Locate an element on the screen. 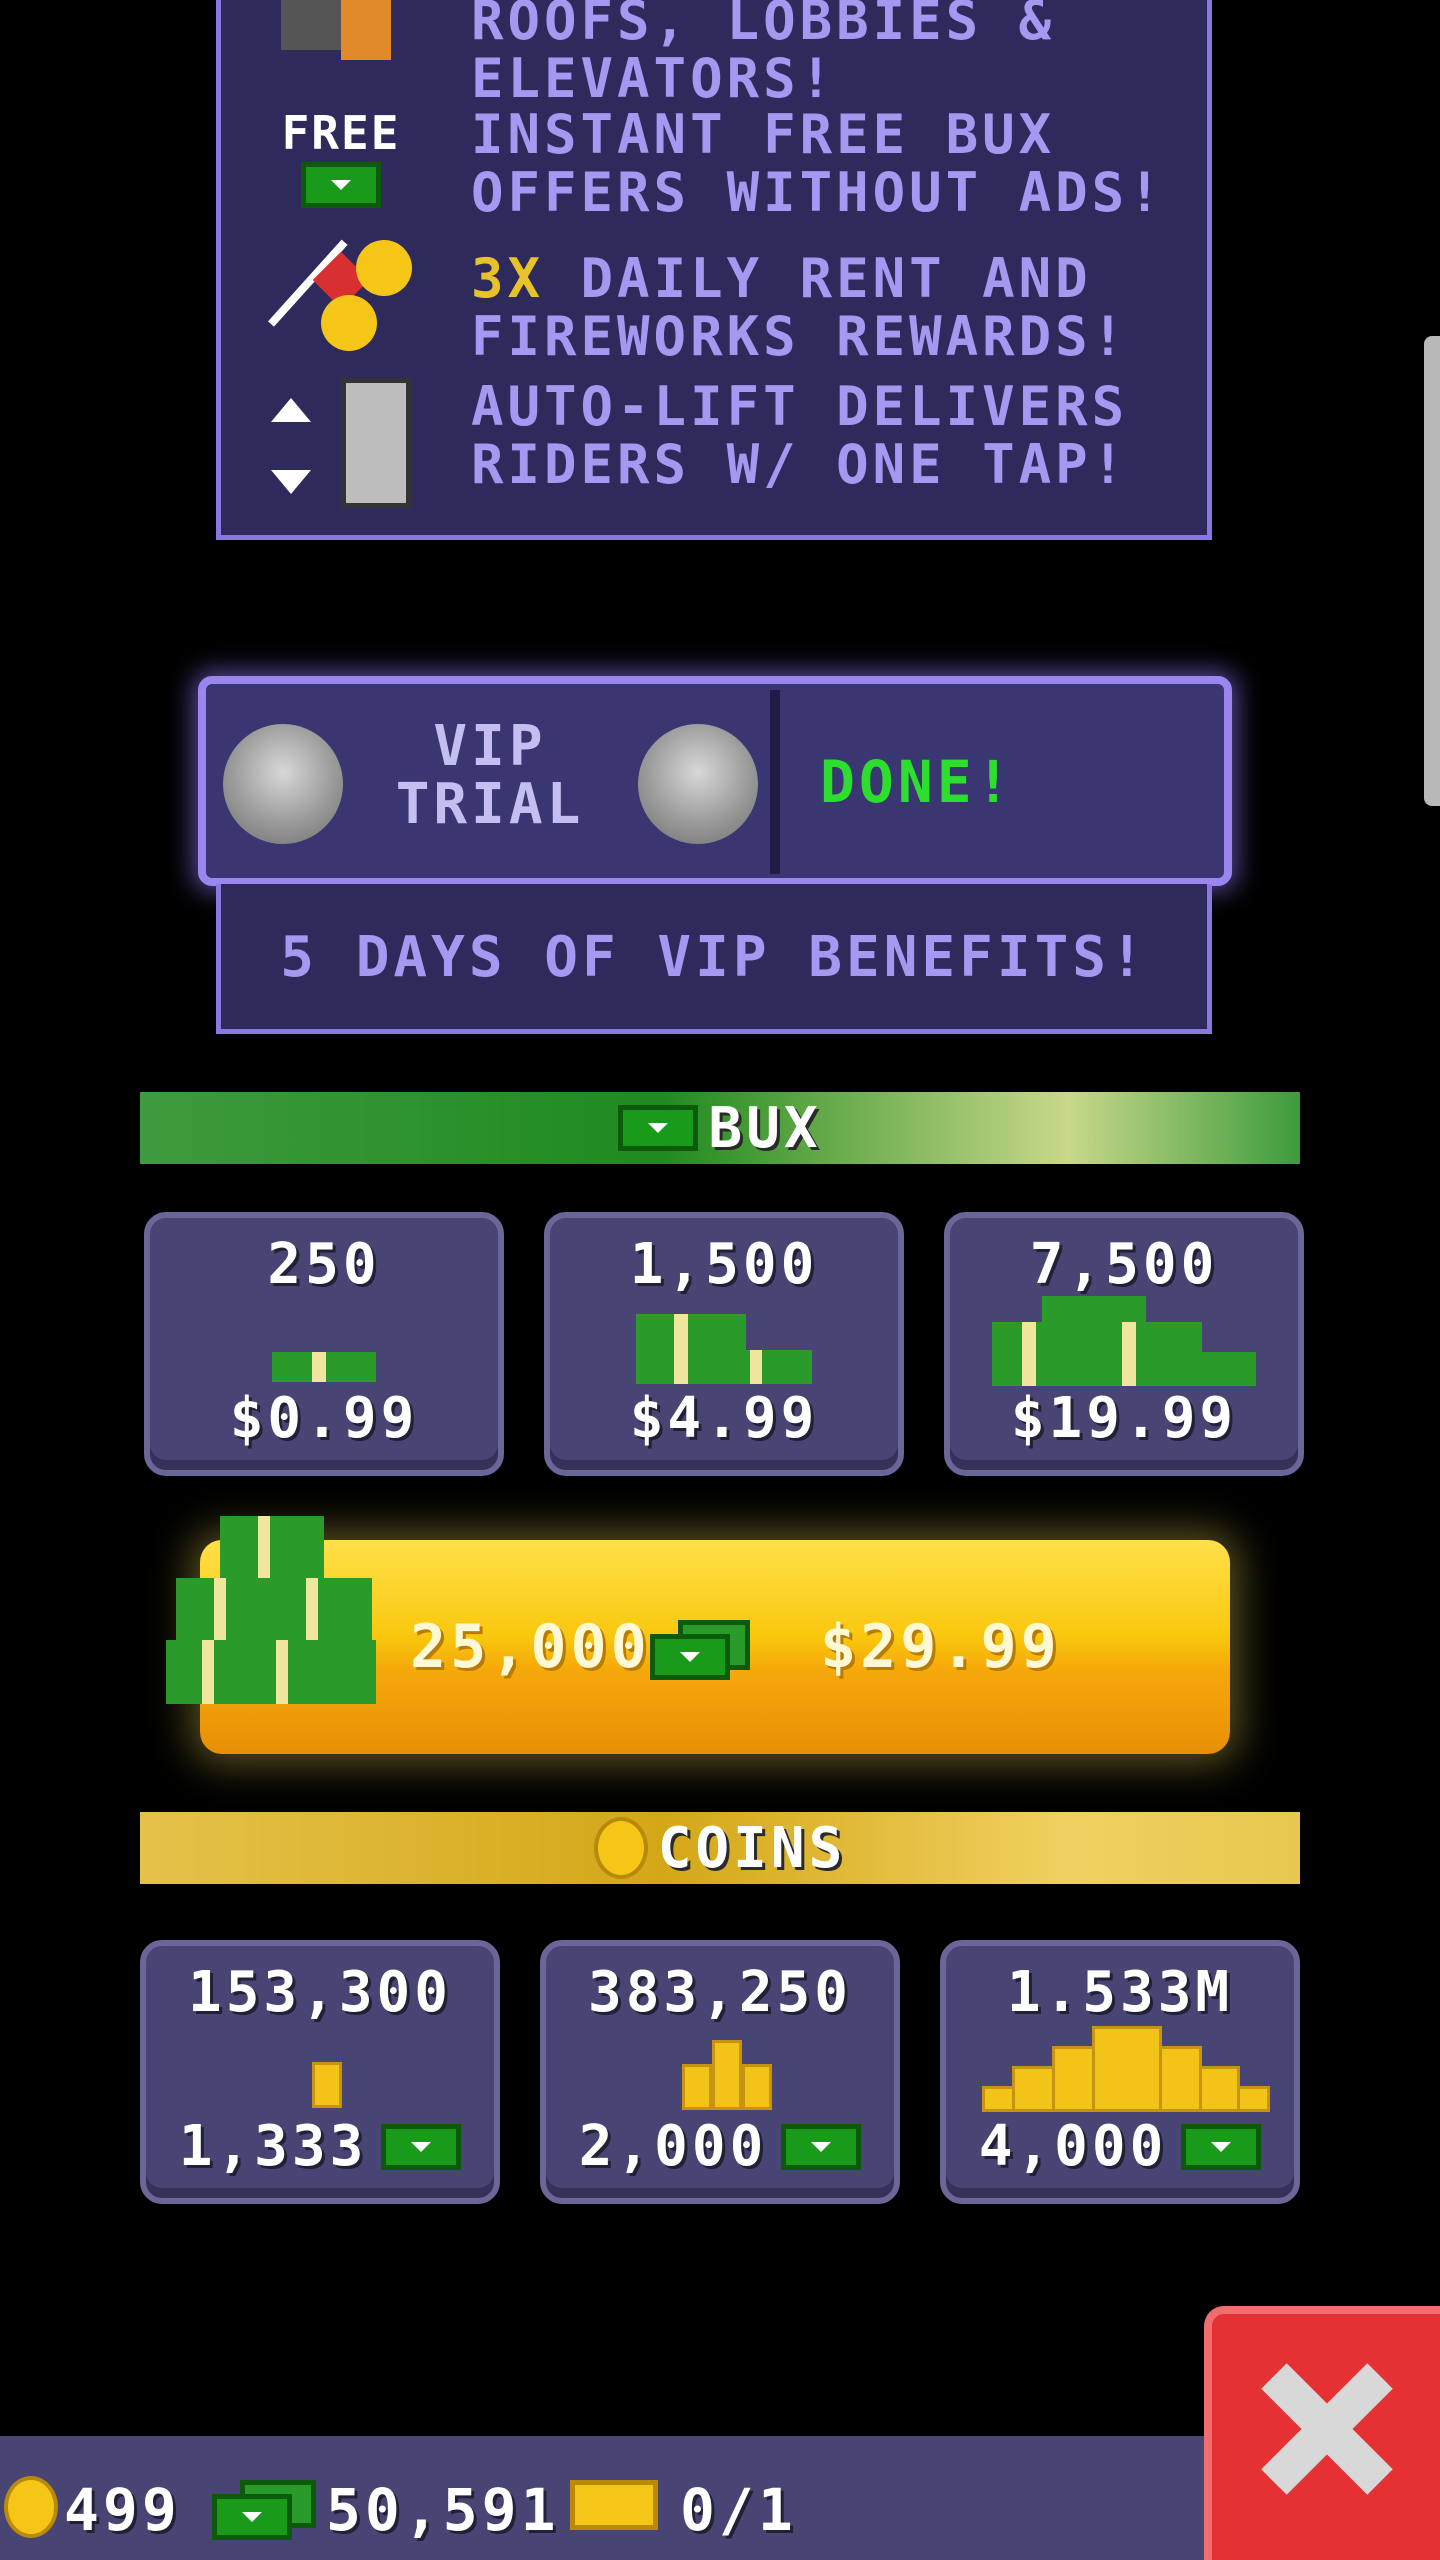 This screenshot has height=2560, width=1440. scrollbar is located at coordinates (1432, 571).